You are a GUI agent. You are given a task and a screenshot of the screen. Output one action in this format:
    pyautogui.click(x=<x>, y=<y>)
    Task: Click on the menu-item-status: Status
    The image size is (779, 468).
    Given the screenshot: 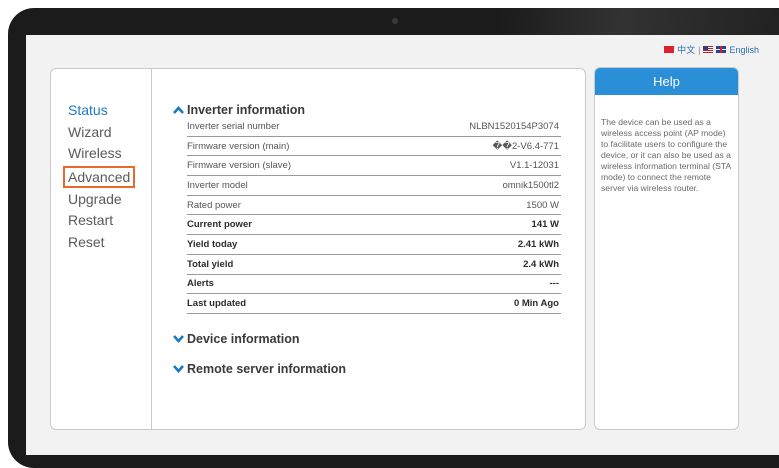 What is the action you would take?
    pyautogui.click(x=109, y=111)
    